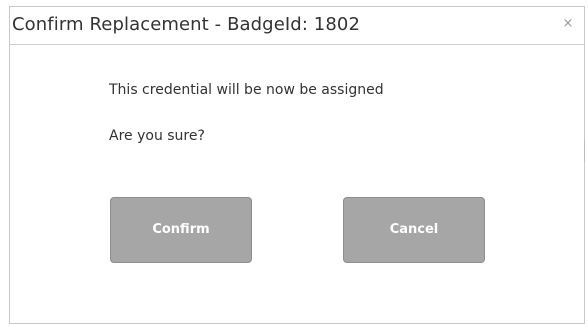  I want to click on dialog-titlebar: Confirm Replacement - BadgeId: 1802 ×, so click(297, 26).